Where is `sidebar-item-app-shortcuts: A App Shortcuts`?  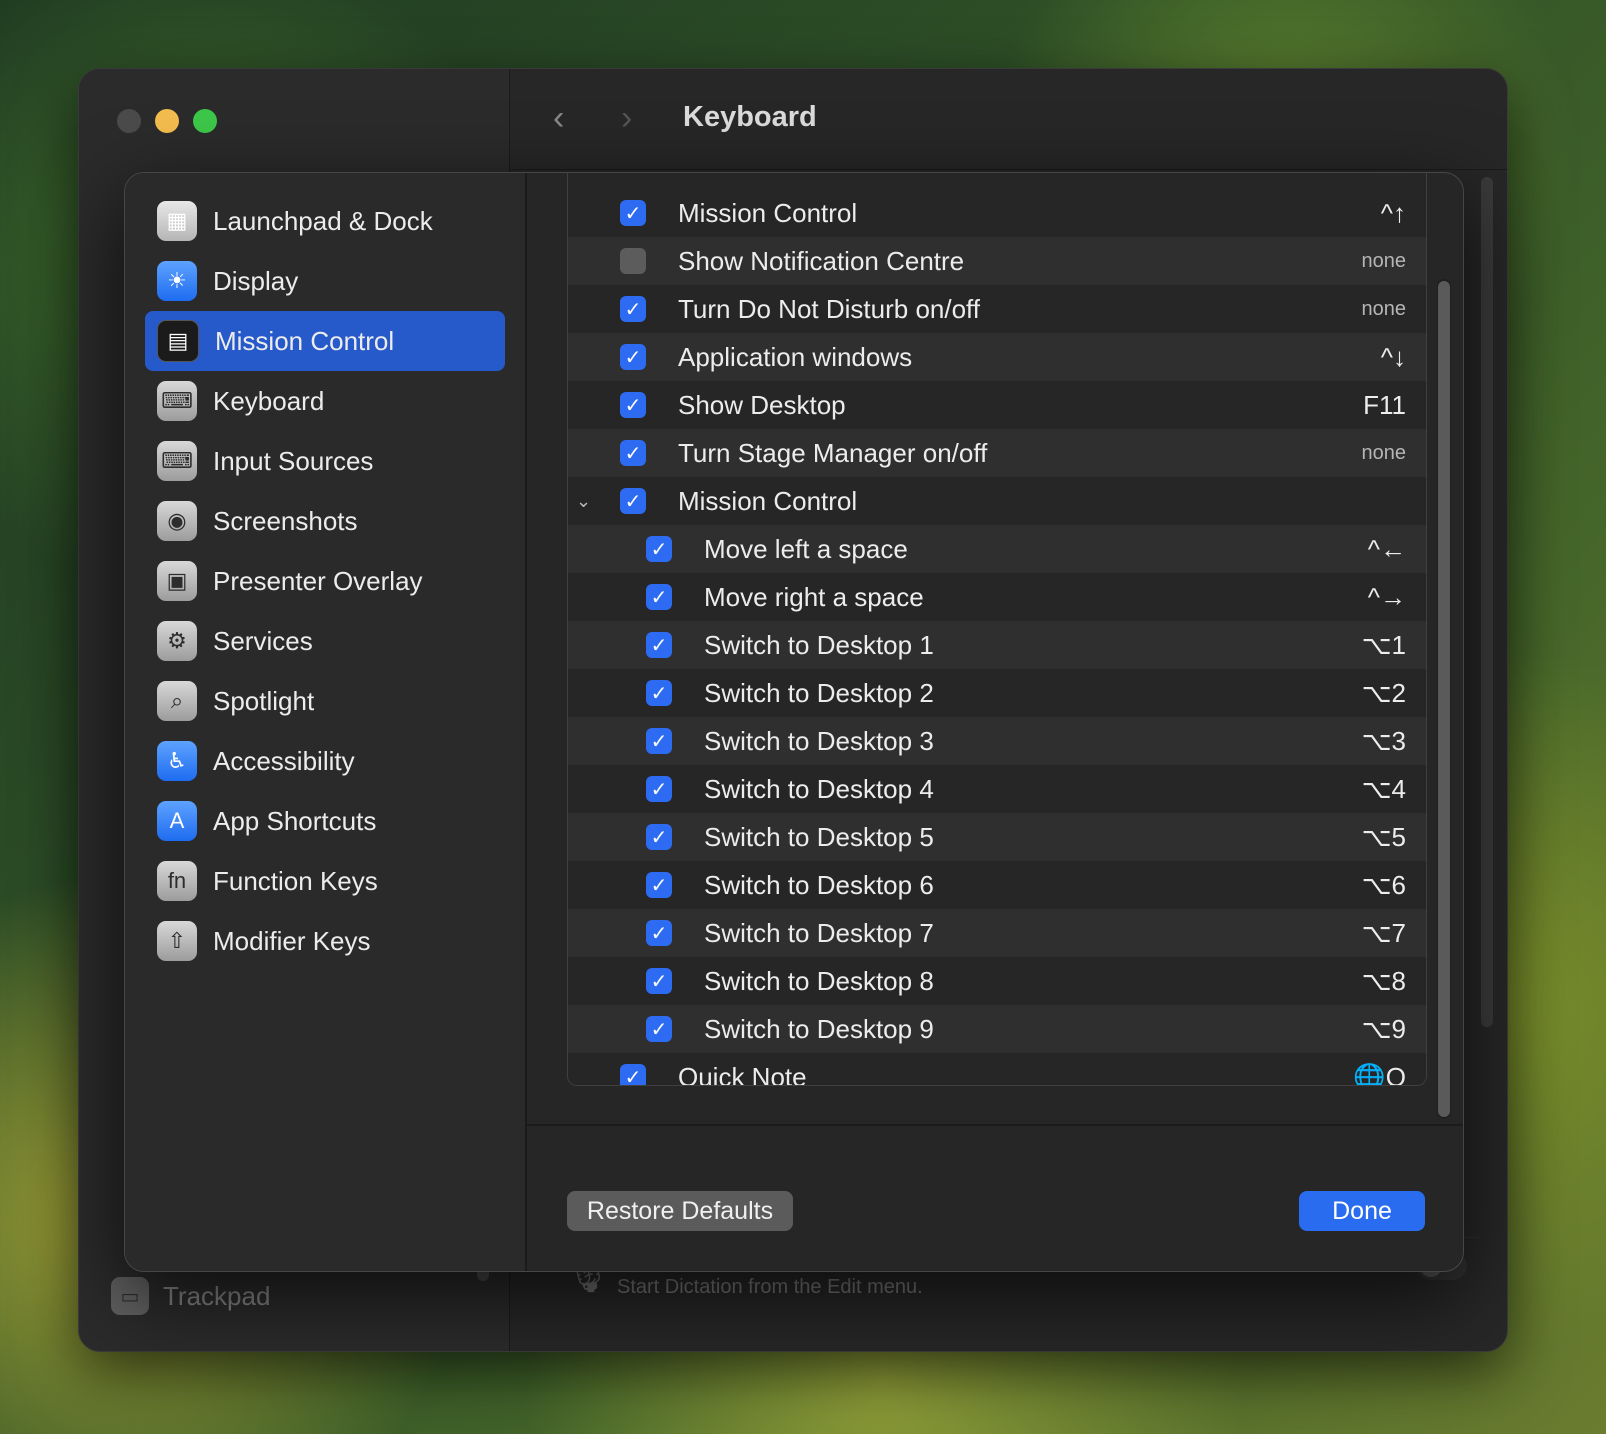 sidebar-item-app-shortcuts: A App Shortcuts is located at coordinates (325, 821).